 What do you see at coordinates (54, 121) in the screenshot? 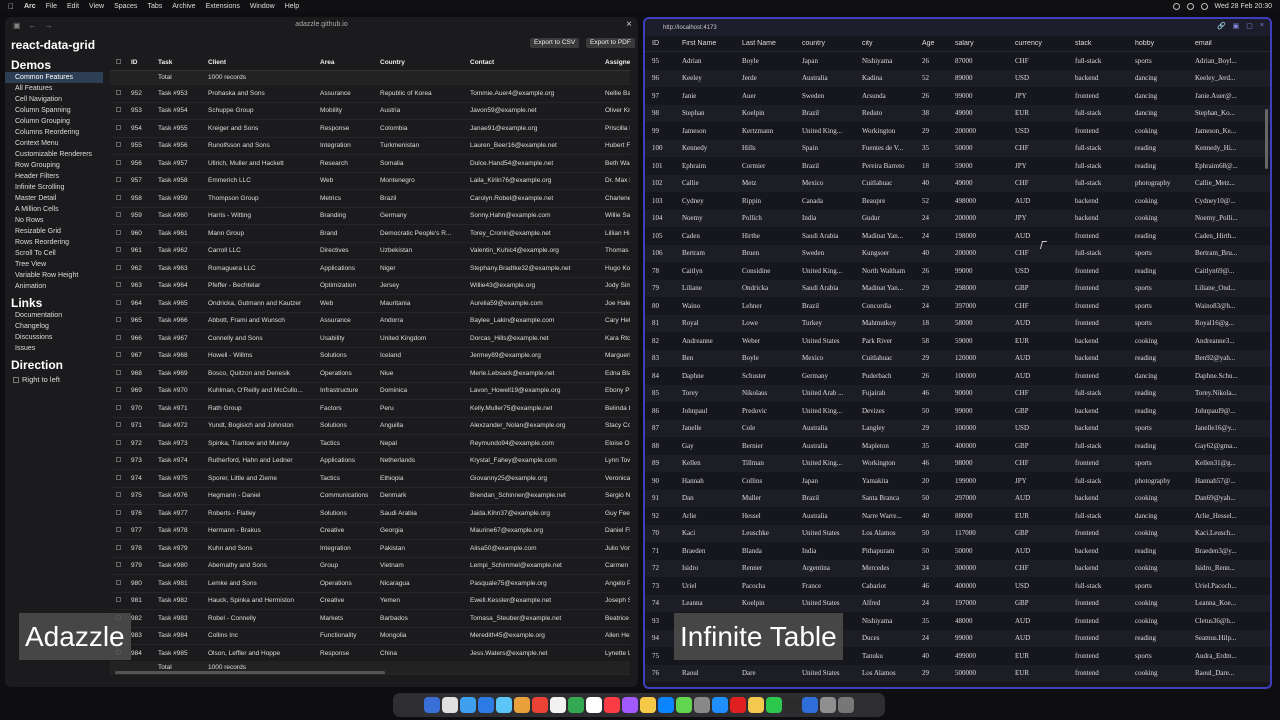
I see `sidebar-item-column-grouping: Column Grouping` at bounding box center [54, 121].